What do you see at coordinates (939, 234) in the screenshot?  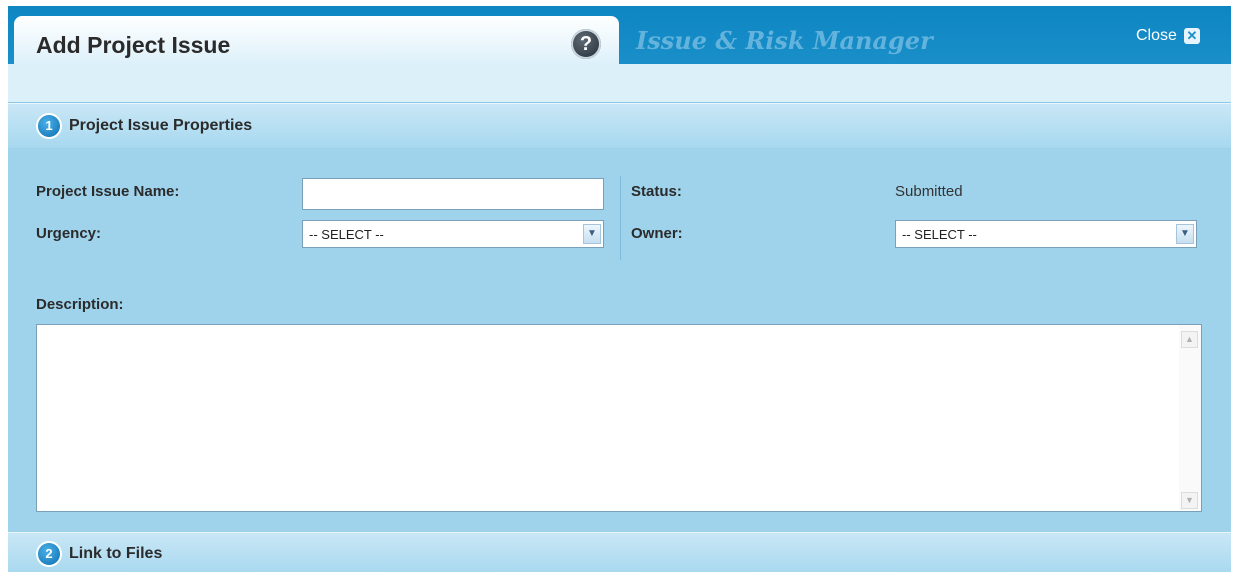 I see `owner-selected-value: -- SELECT --` at bounding box center [939, 234].